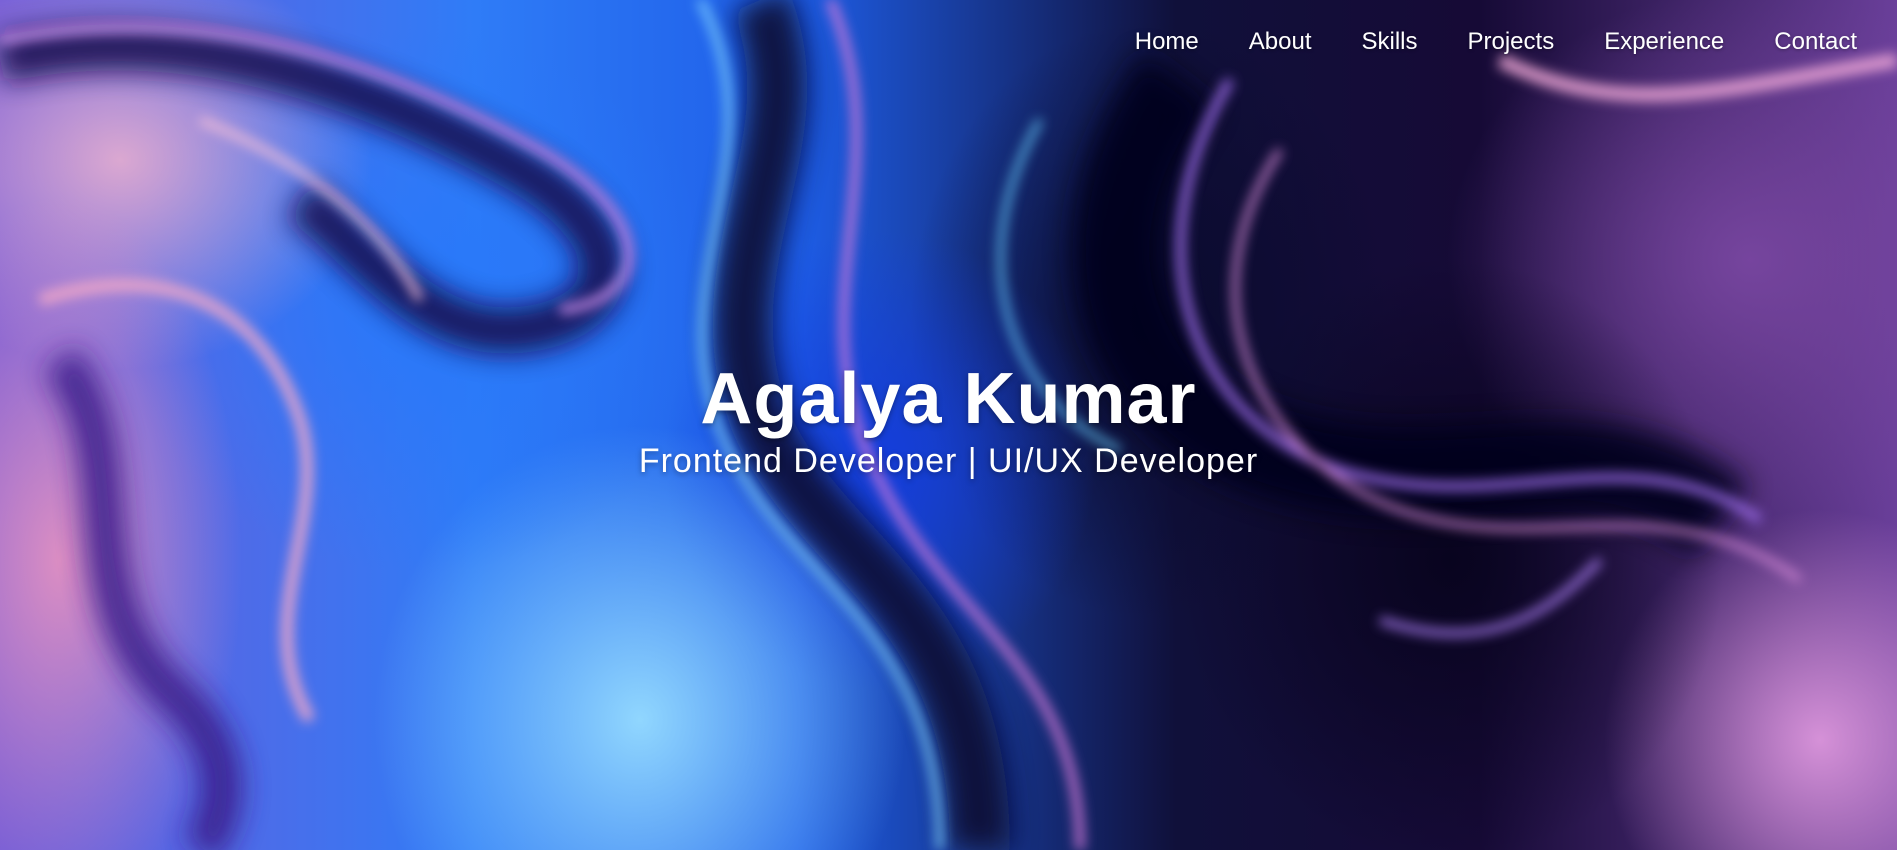  Describe the element at coordinates (948, 461) in the screenshot. I see `hero-tagline: Frontend Developer | UI/UX Developer` at that location.